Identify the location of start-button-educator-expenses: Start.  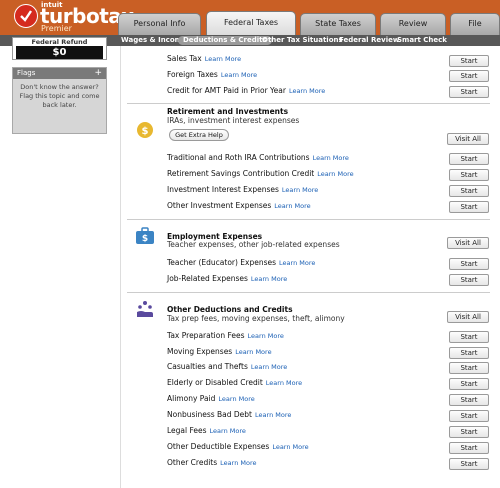
(469, 264).